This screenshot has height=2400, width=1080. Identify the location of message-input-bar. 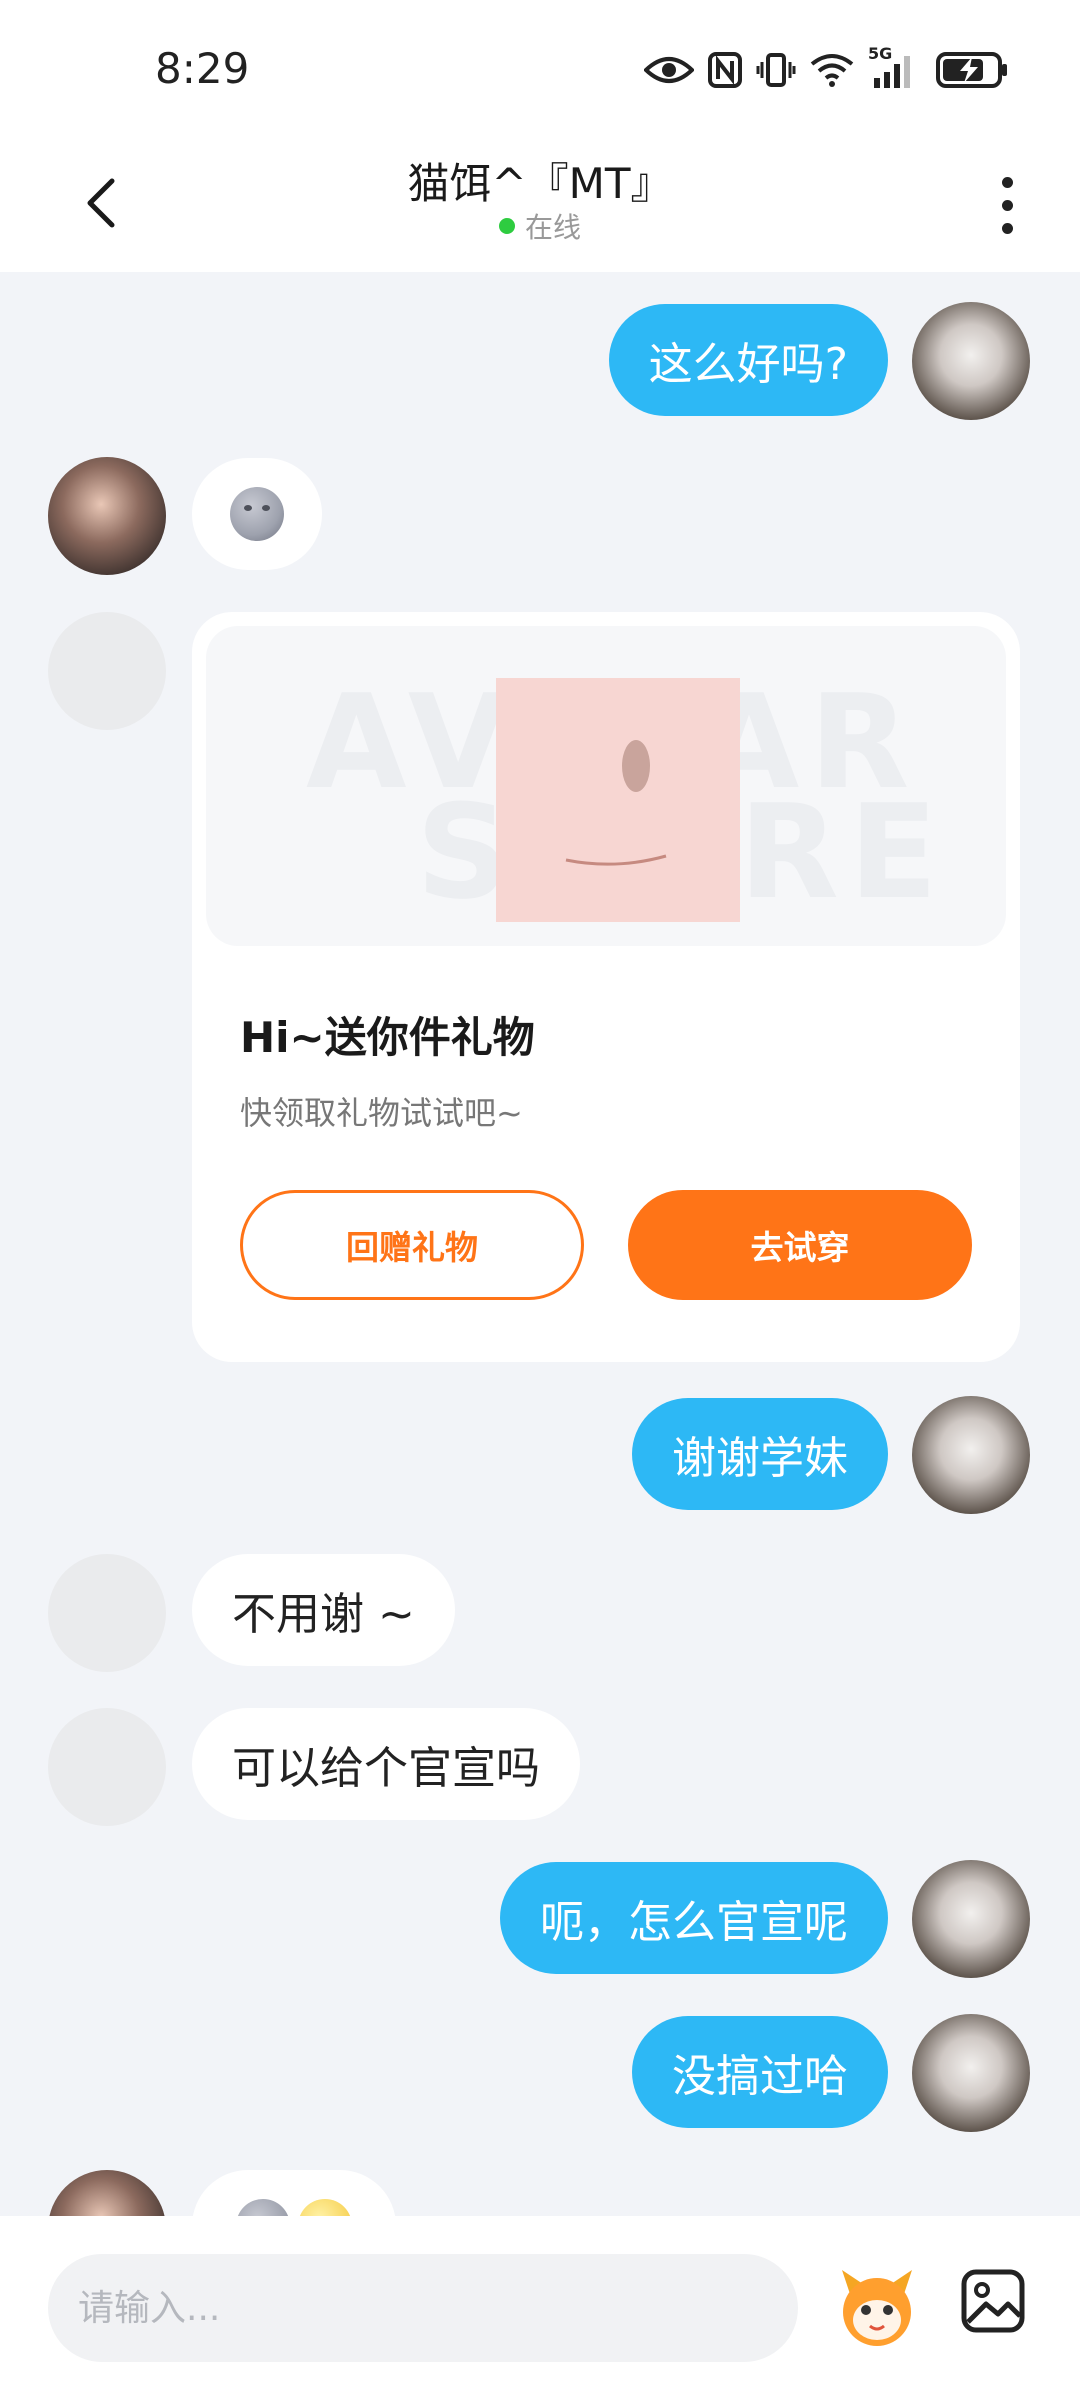
(540, 2308).